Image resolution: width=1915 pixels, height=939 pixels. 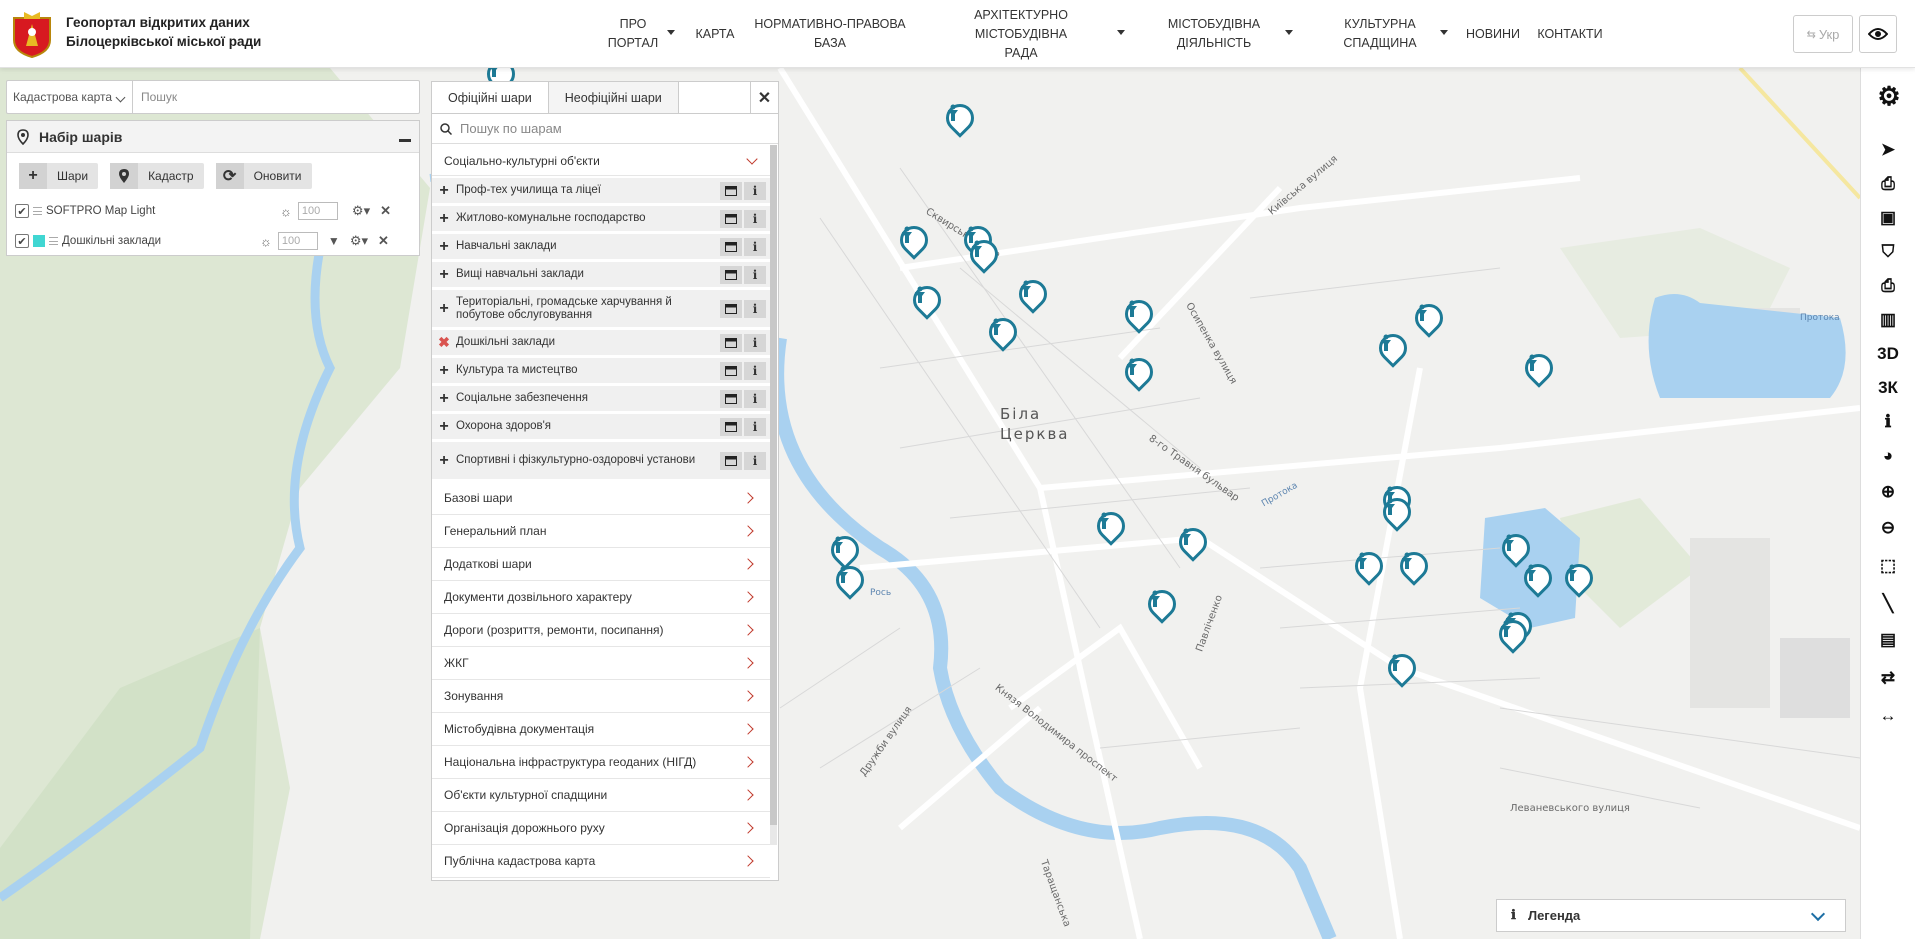 What do you see at coordinates (601, 371) in the screenshot?
I see `sub-layer-row: + Культура та мистецтво i` at bounding box center [601, 371].